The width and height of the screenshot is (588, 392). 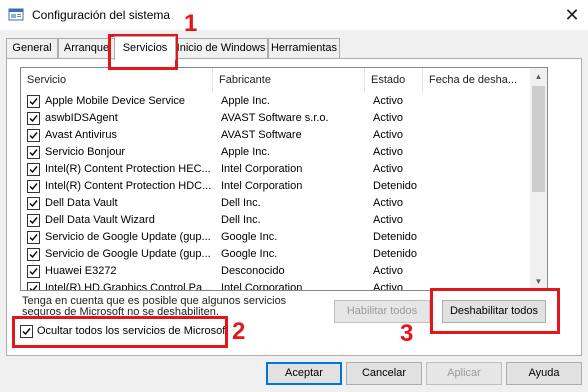 What do you see at coordinates (117, 80) in the screenshot?
I see `column-header-service: Servicio` at bounding box center [117, 80].